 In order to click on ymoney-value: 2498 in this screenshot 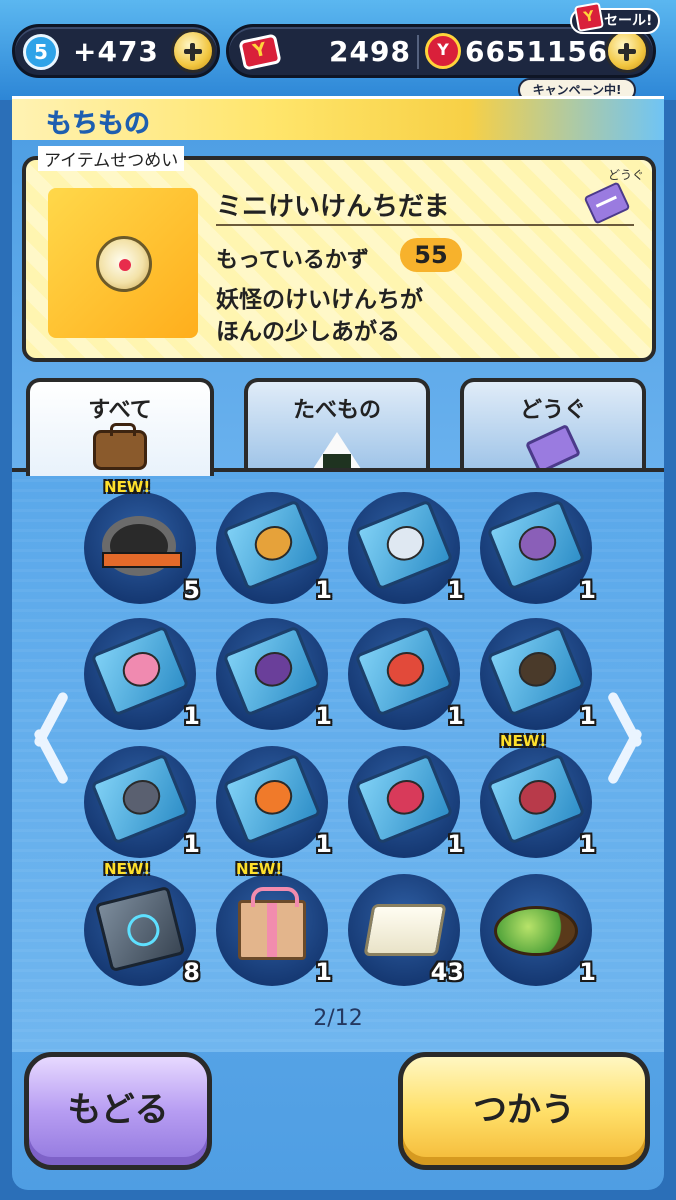, I will do `click(370, 51)`.